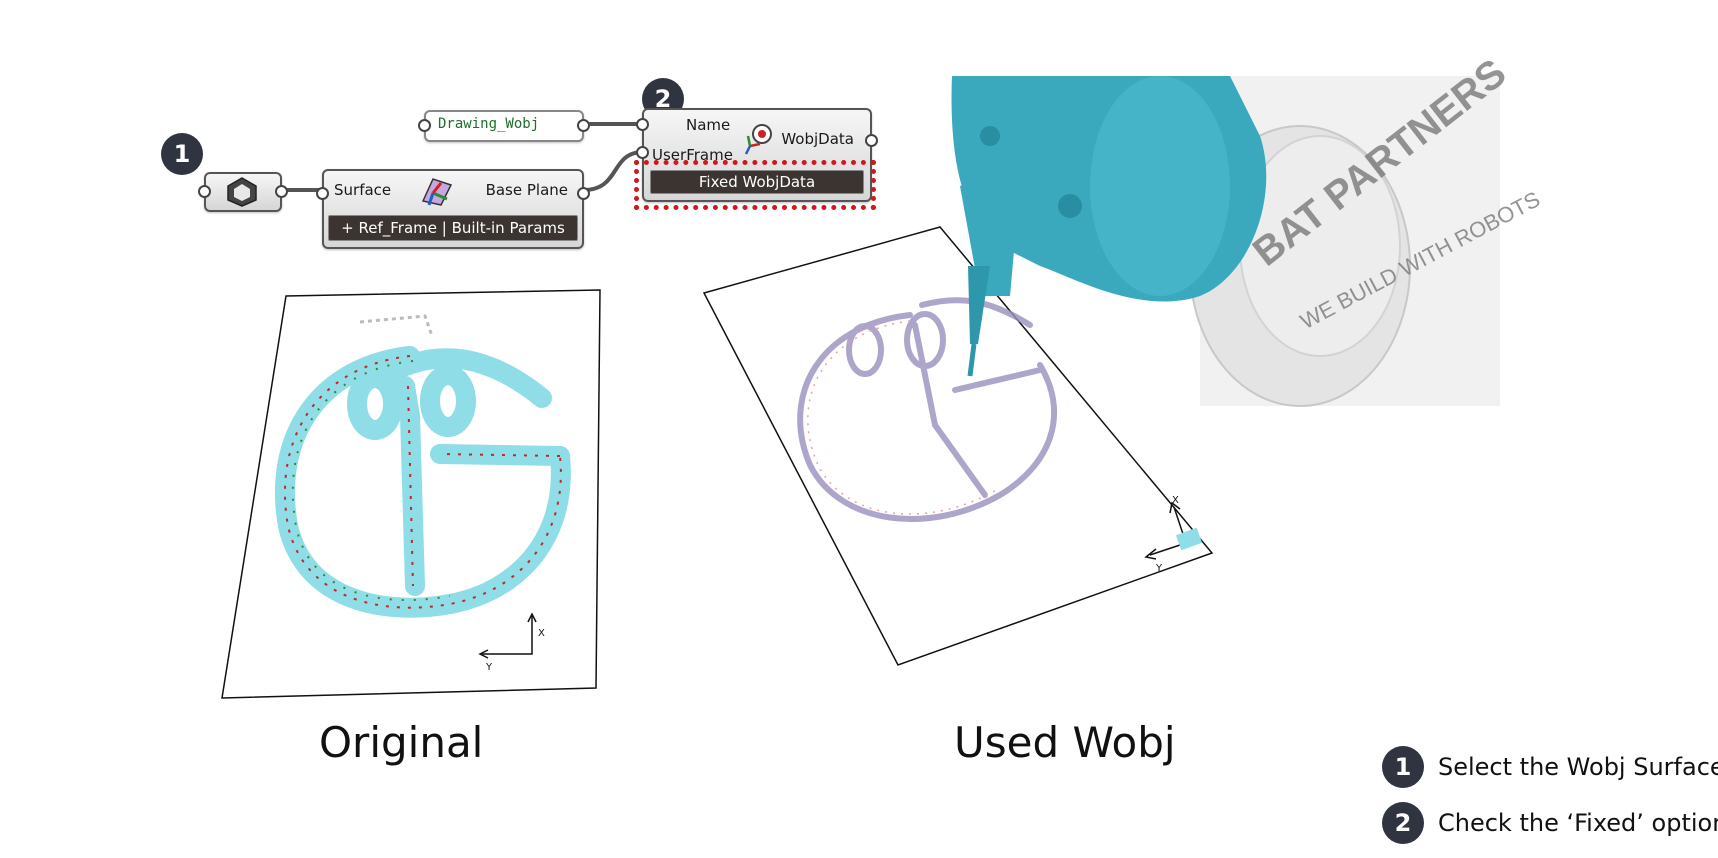  What do you see at coordinates (1159, 568) in the screenshot?
I see `used-wobj-axis-y-label: Y` at bounding box center [1159, 568].